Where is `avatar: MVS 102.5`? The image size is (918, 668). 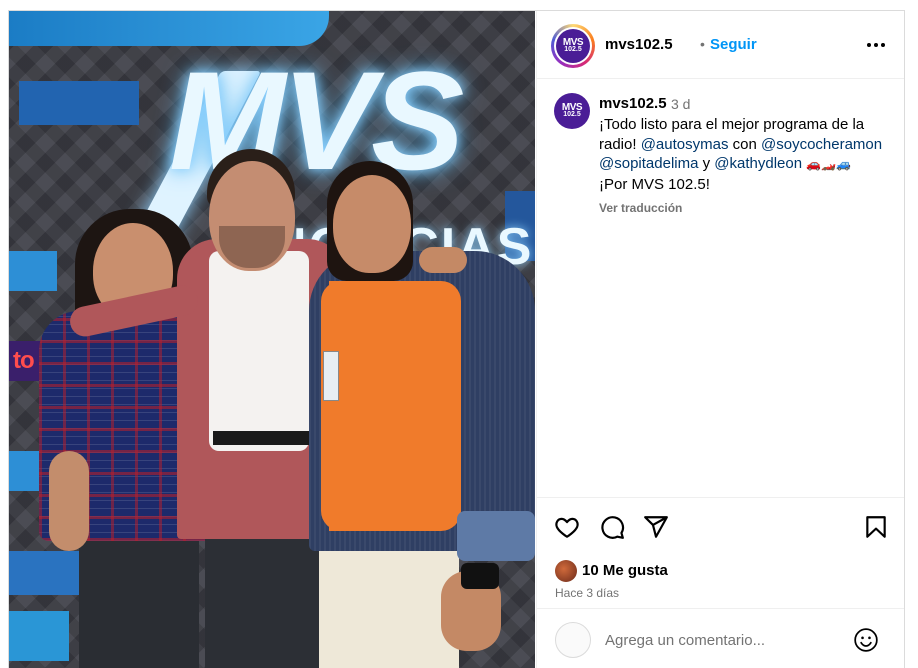
avatar: MVS 102.5 is located at coordinates (573, 46).